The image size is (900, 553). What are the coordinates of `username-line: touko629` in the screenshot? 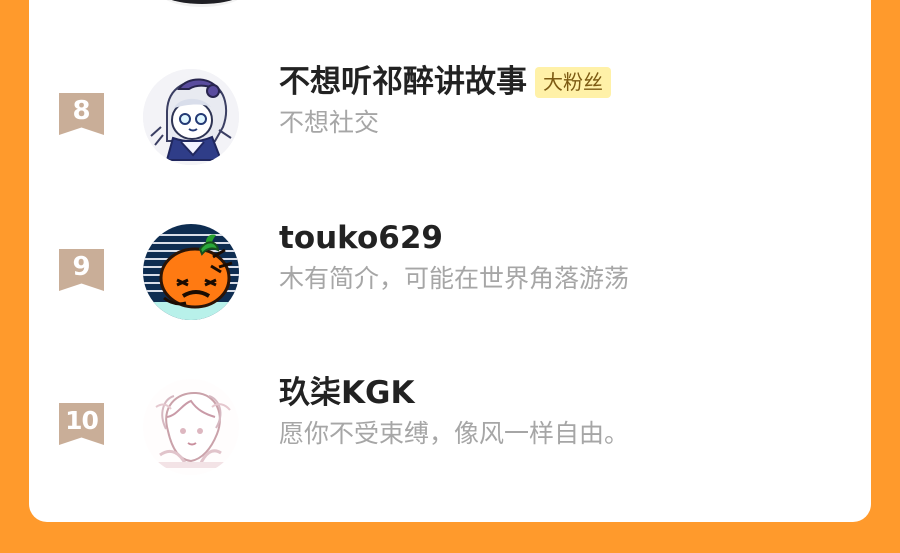 It's located at (361, 238).